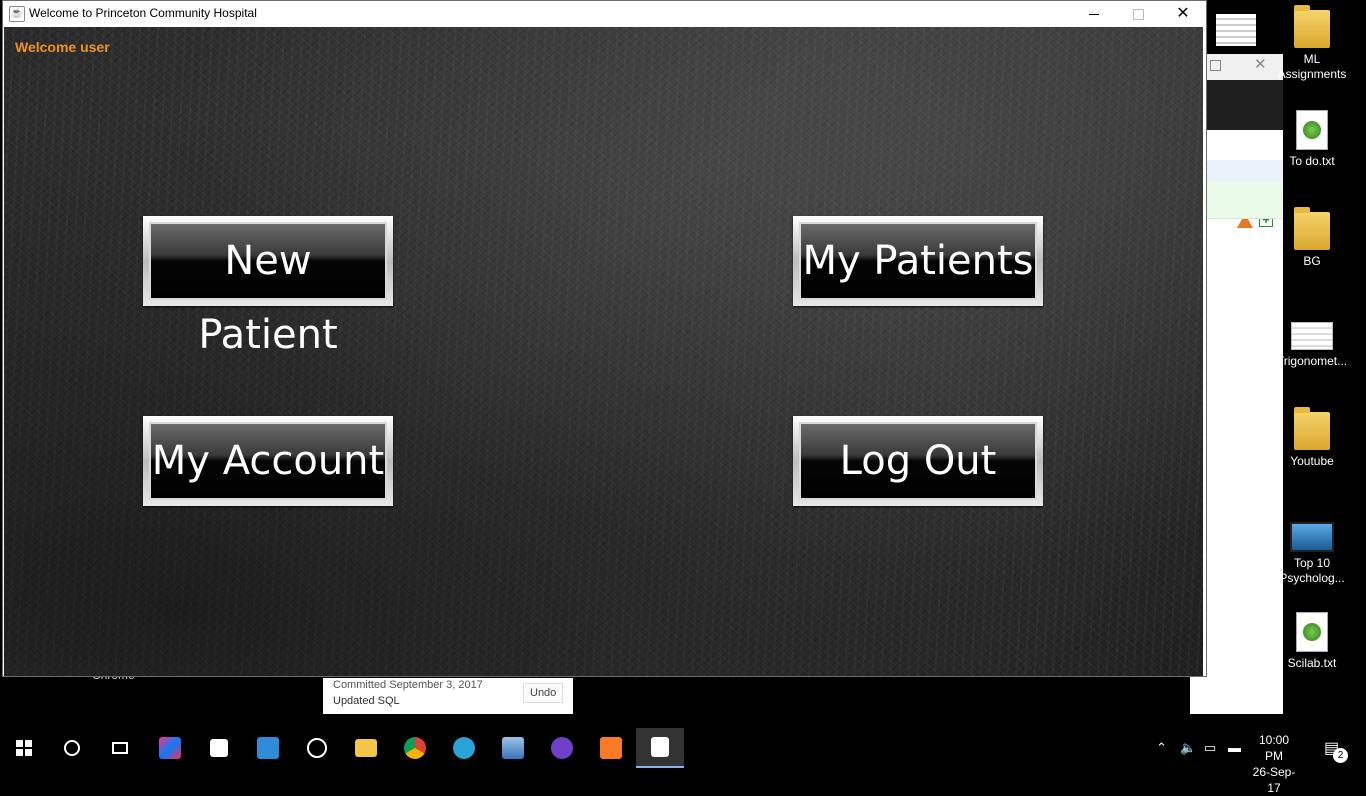  Describe the element at coordinates (1274, 748) in the screenshot. I see `clock-time: 10:00 PM` at that location.